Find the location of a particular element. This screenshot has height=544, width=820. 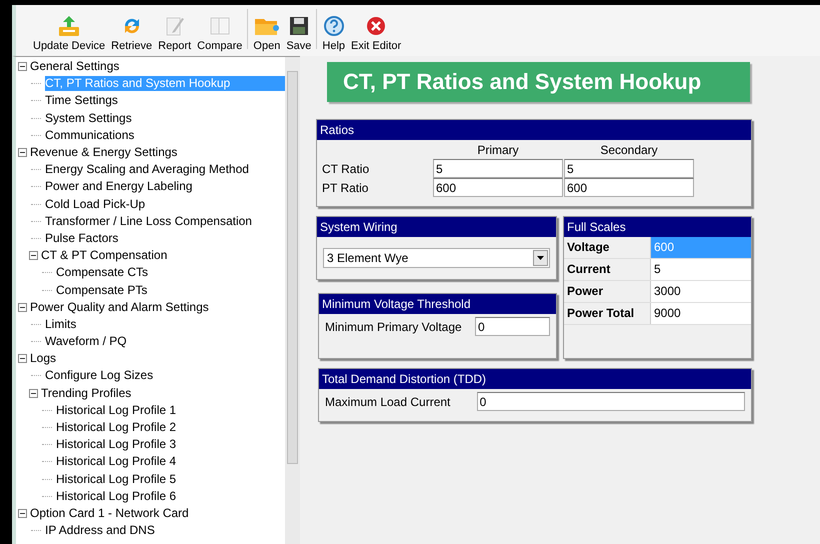

row-header: Current is located at coordinates (607, 269).